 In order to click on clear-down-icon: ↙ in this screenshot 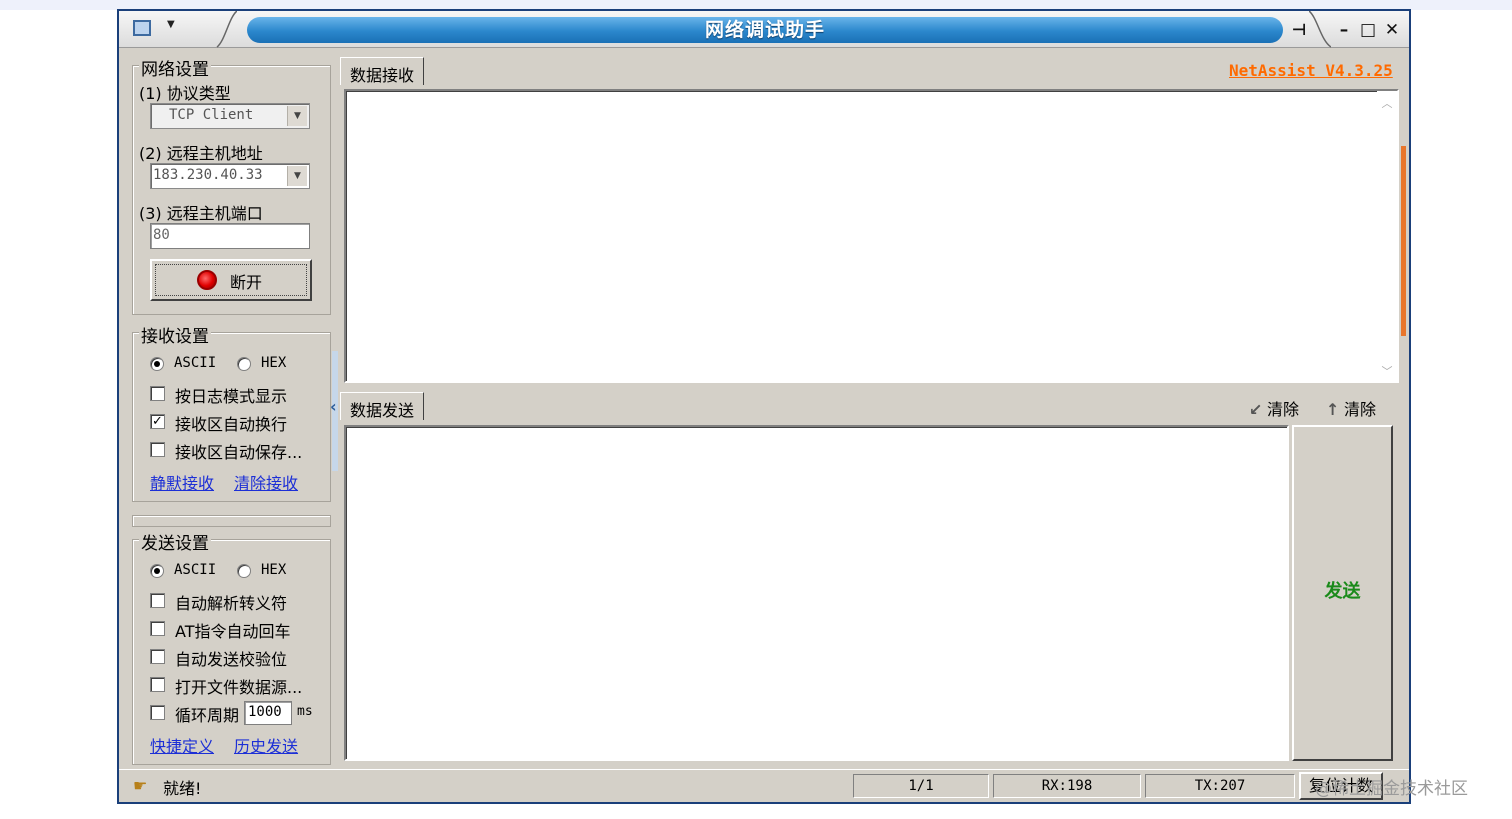, I will do `click(1256, 409)`.